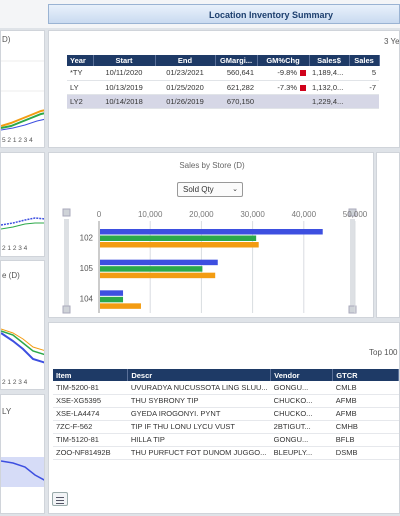 The image size is (400, 516). Describe the element at coordinates (383, 352) in the screenshot. I see `top-100-label: Top 100` at that location.